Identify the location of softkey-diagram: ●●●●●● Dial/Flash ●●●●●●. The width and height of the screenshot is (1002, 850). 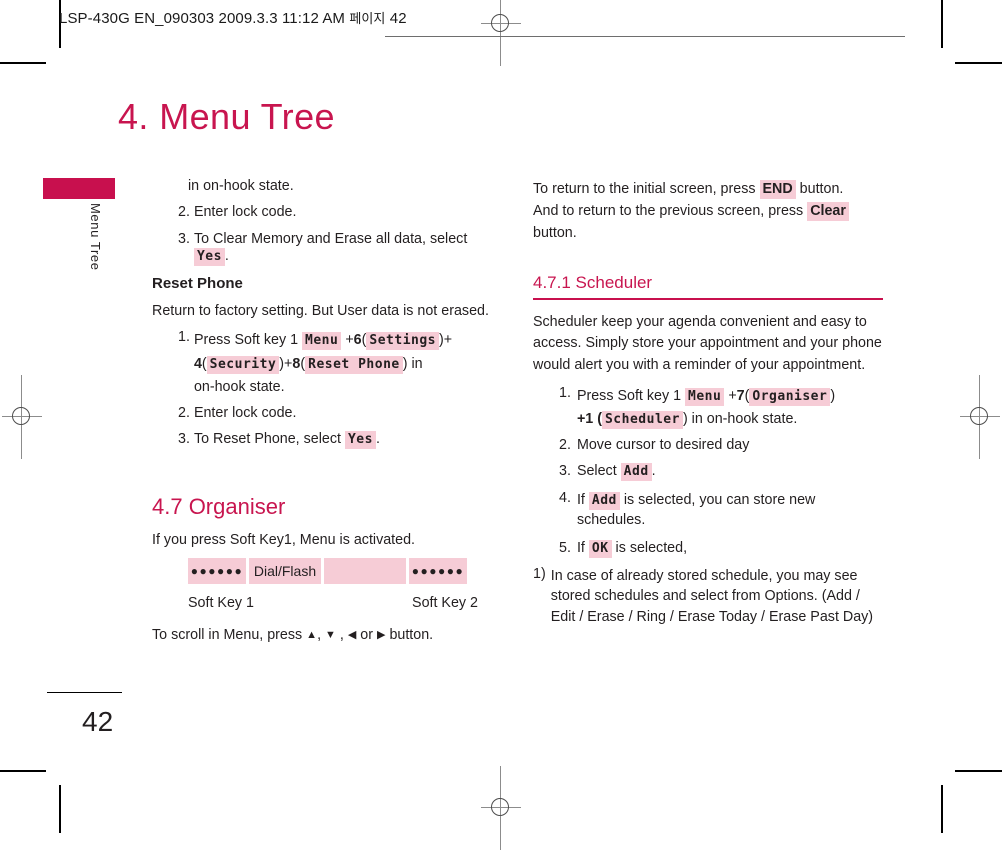
(328, 571).